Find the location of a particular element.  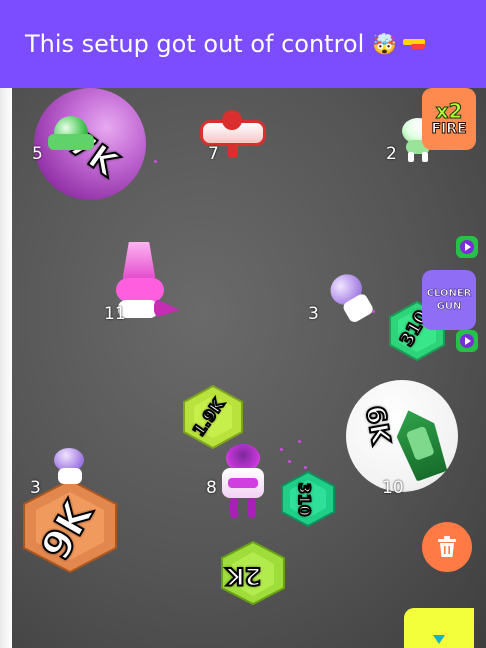

chevron-down-icon is located at coordinates (439, 639).